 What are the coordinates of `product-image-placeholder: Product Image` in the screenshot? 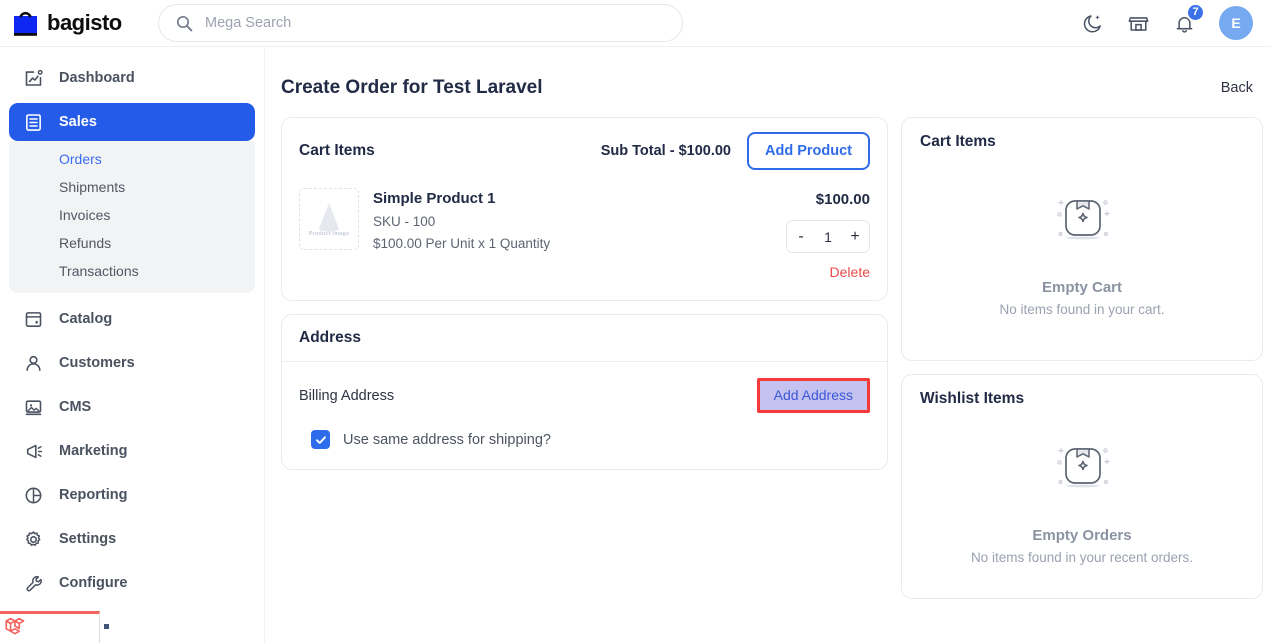 It's located at (329, 219).